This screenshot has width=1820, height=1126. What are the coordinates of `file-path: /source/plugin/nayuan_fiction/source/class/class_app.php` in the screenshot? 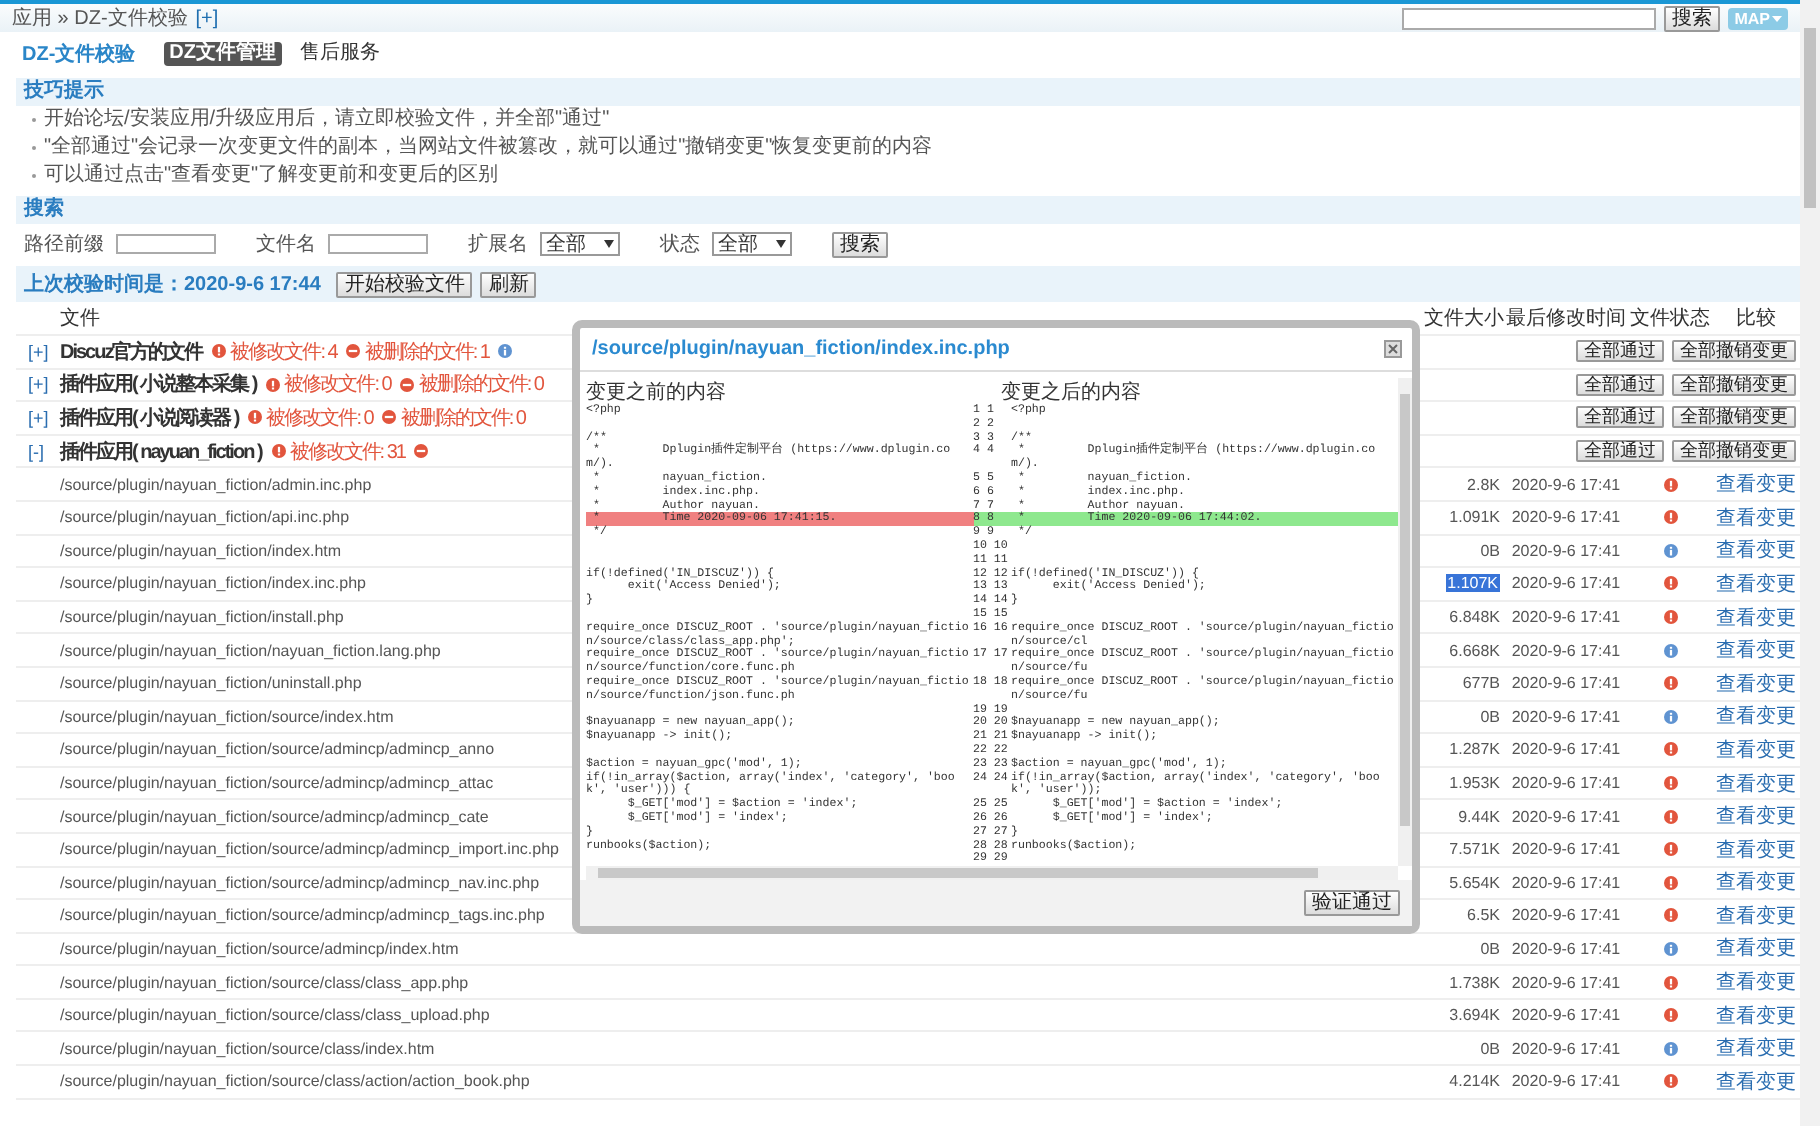 It's located at (264, 982).